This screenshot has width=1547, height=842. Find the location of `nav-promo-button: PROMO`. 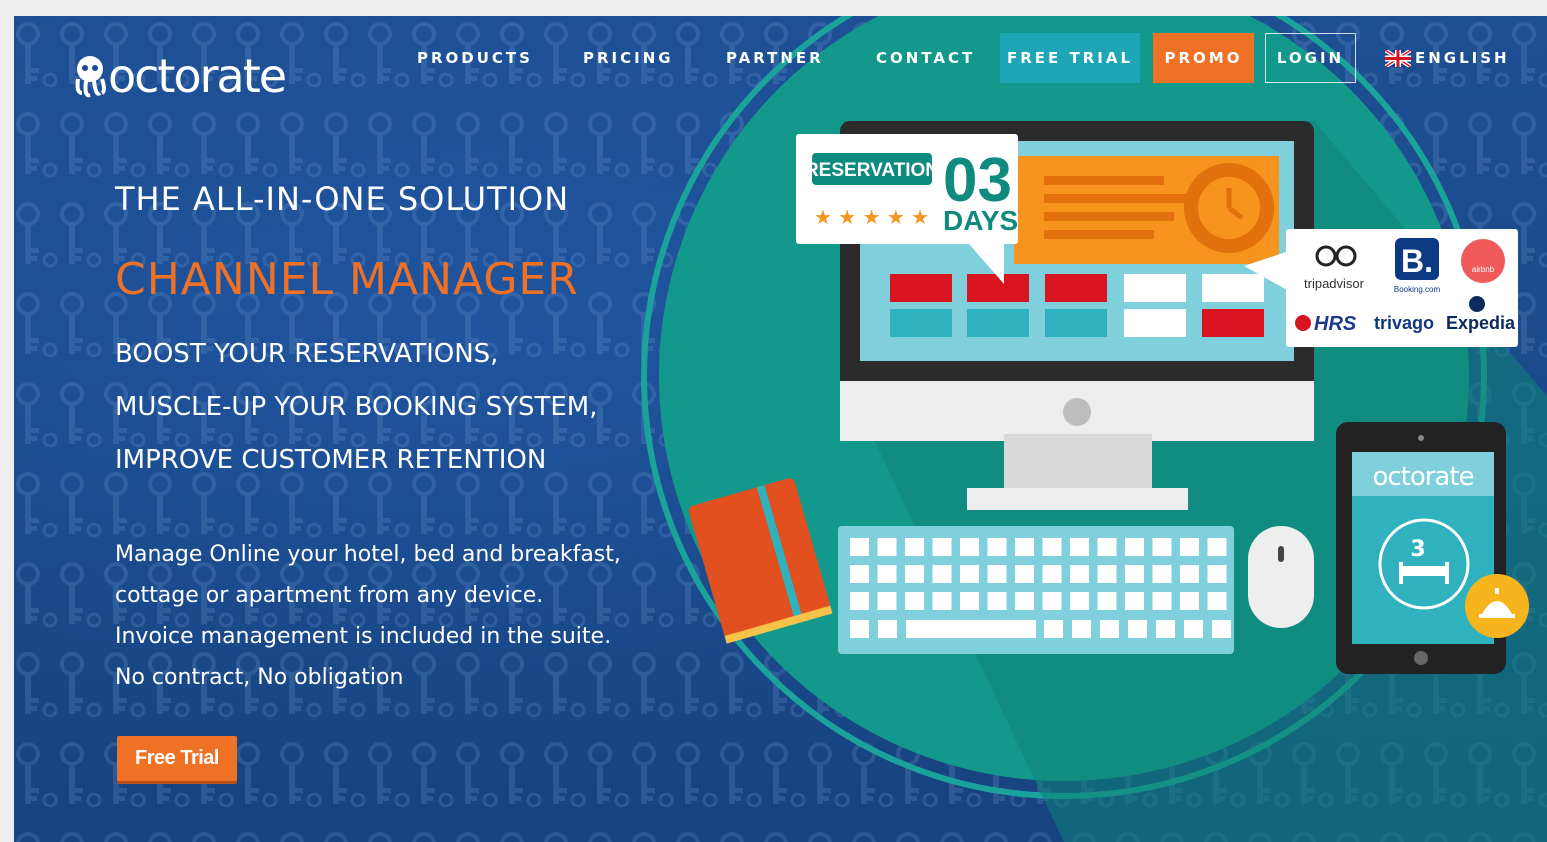

nav-promo-button: PROMO is located at coordinates (1203, 58).